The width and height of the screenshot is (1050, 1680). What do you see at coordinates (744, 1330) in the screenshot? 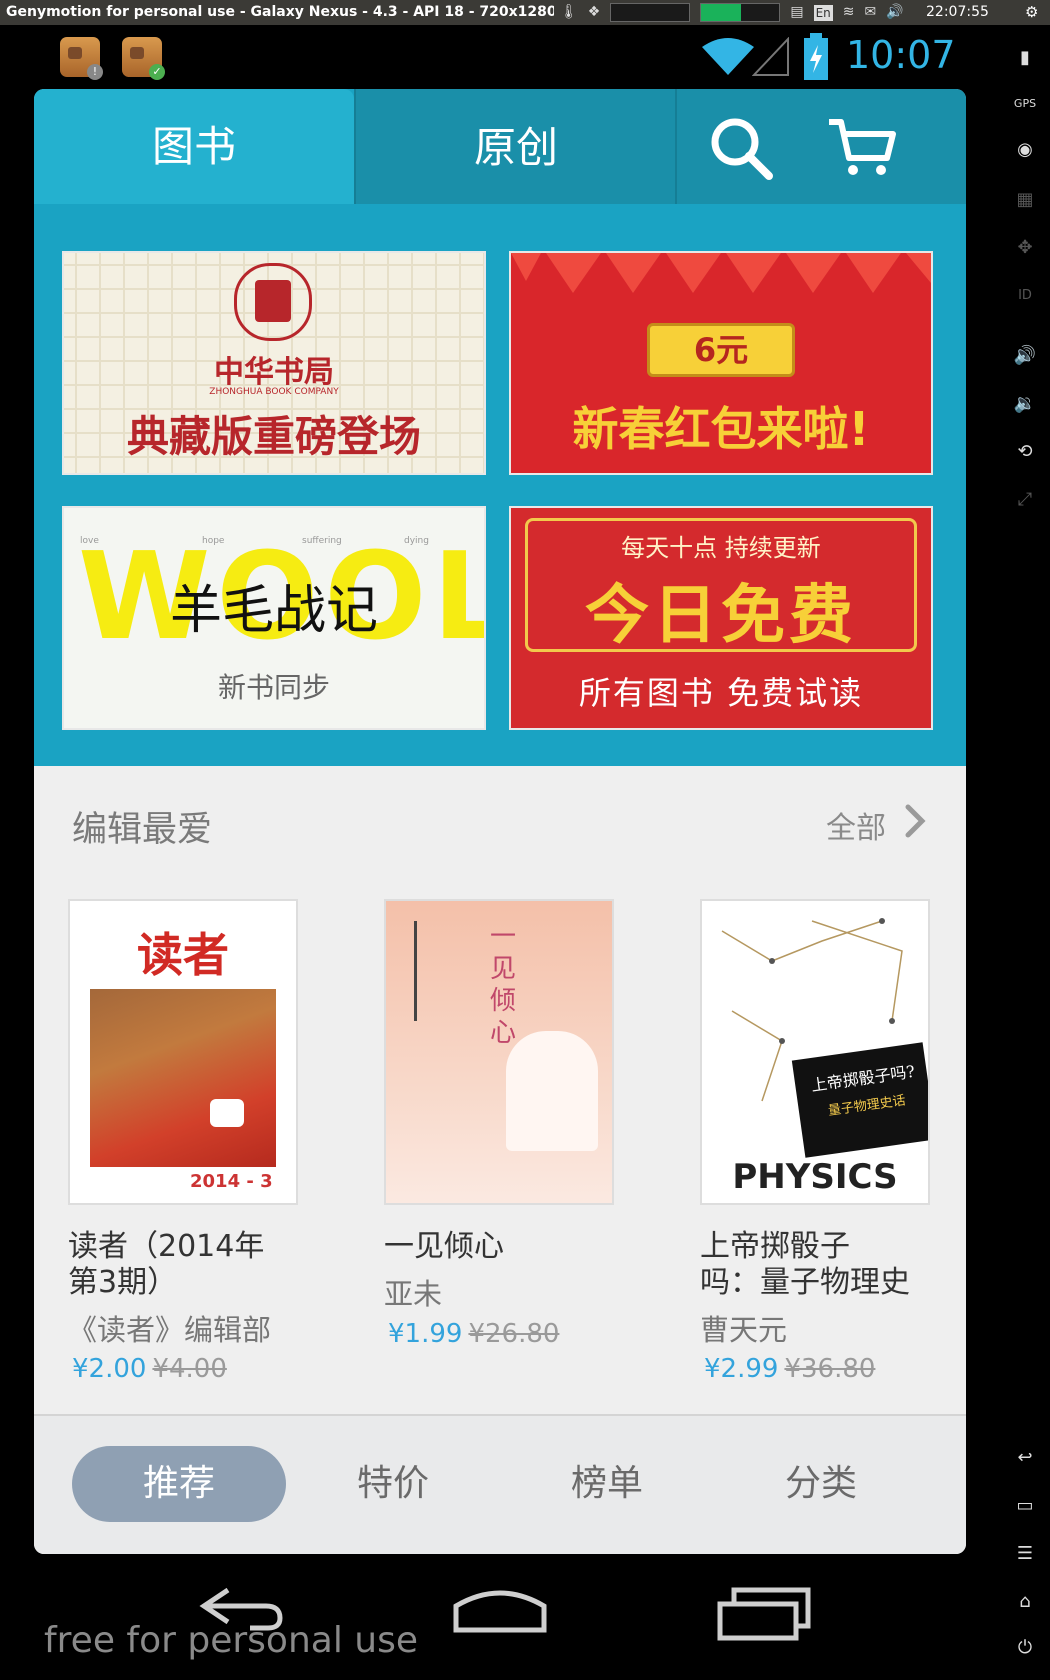
I see `book-author: 曹天元` at bounding box center [744, 1330].